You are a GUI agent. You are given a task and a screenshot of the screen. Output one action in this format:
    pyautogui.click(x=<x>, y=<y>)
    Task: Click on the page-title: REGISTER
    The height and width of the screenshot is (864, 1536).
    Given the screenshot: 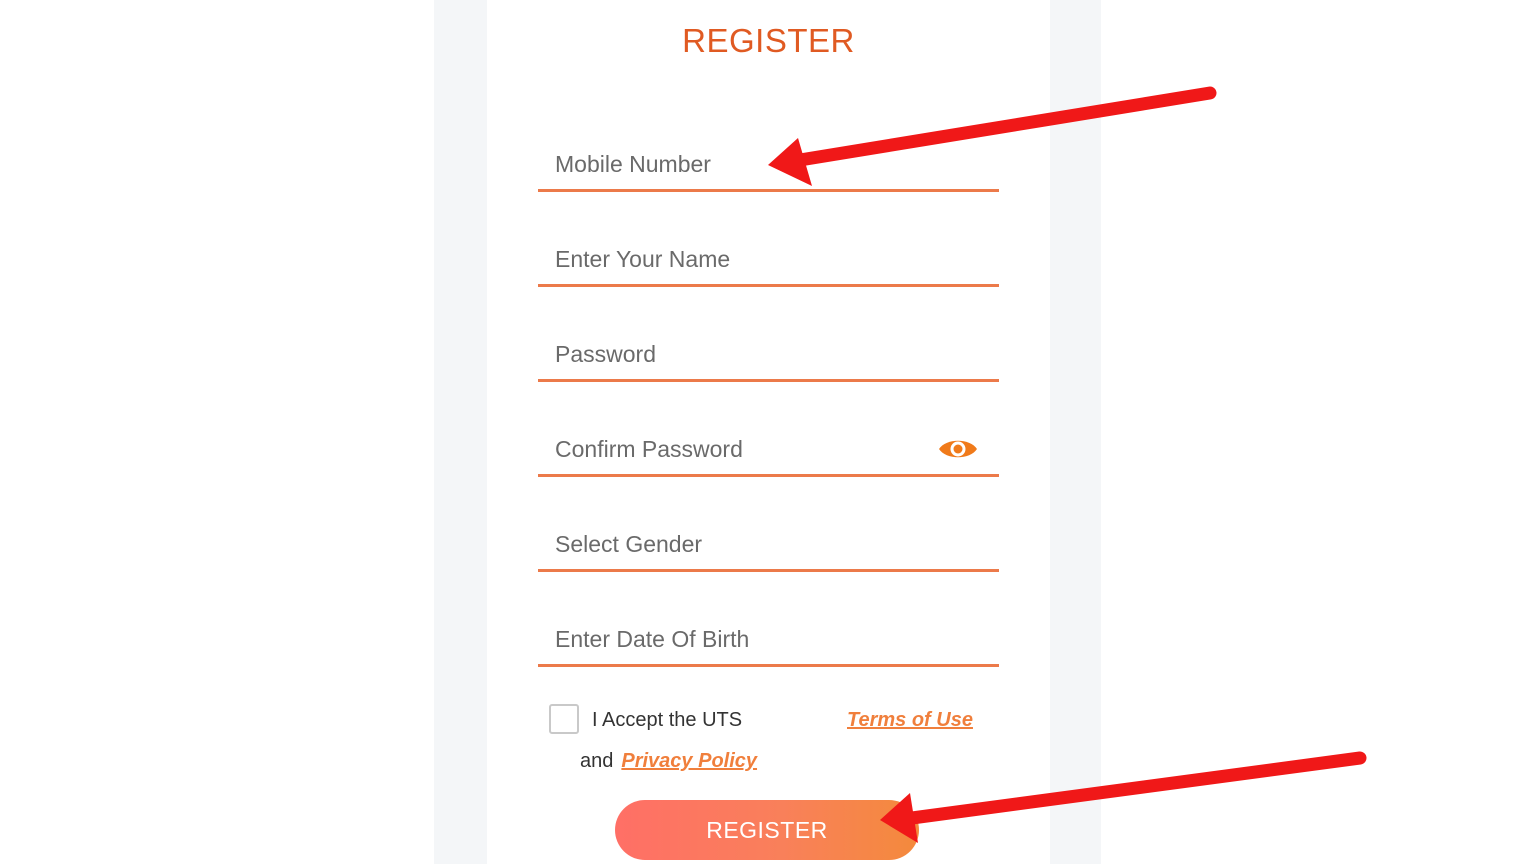 What is the action you would take?
    pyautogui.click(x=768, y=40)
    